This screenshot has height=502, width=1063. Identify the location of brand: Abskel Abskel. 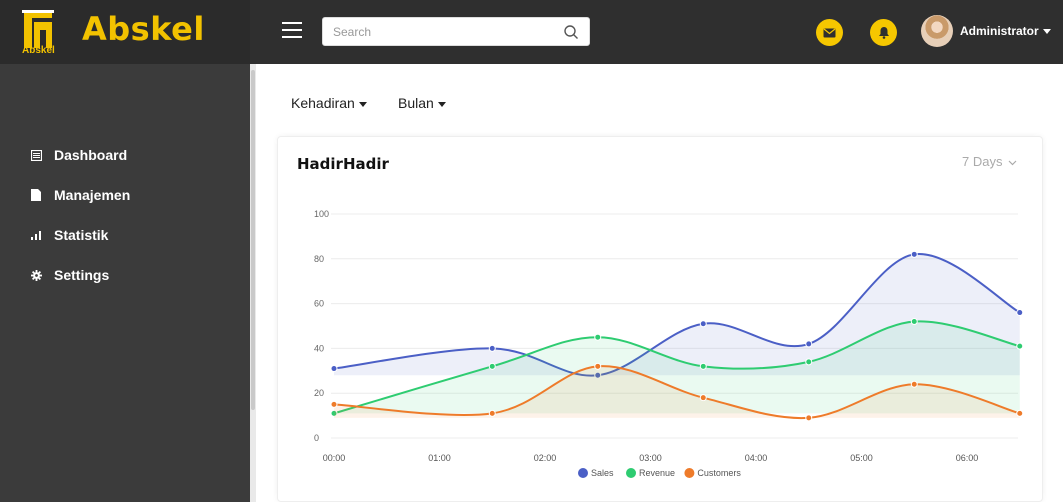
(125, 32).